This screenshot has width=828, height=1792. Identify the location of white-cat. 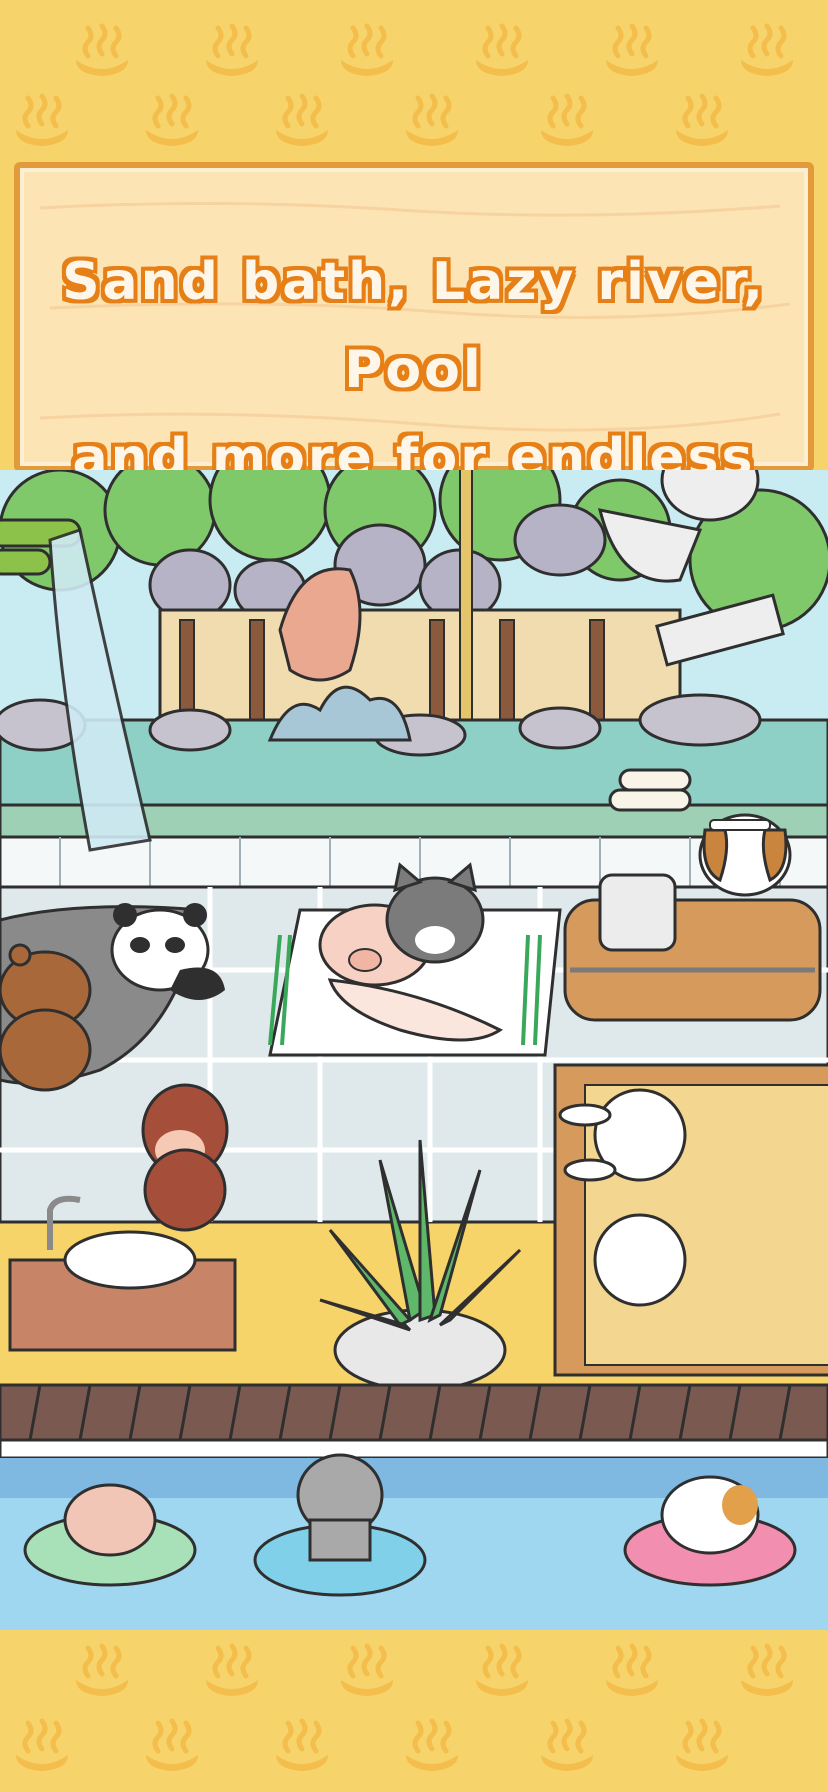
(640, 1260).